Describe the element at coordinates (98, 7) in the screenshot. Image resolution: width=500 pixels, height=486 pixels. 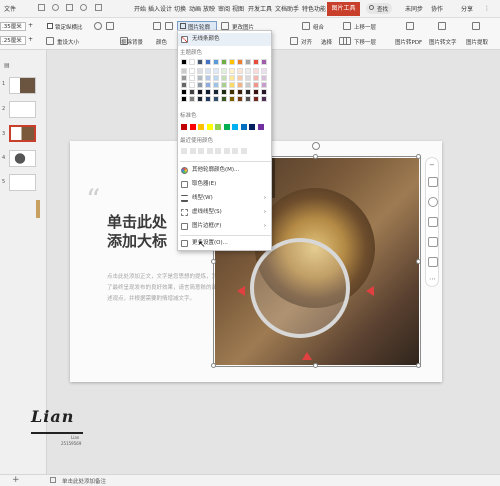
I see `preview-icon` at that location.